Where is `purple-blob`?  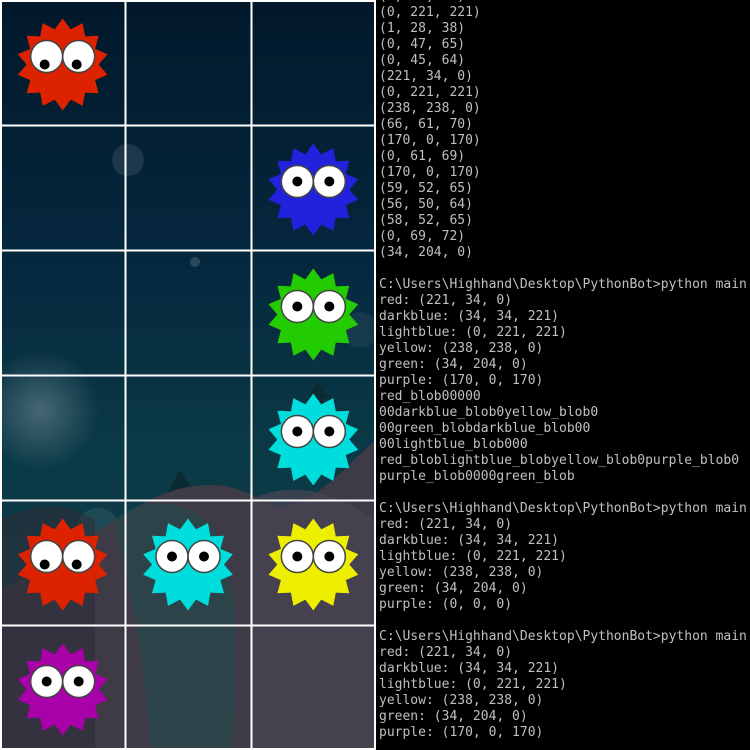 purple-blob is located at coordinates (62, 689).